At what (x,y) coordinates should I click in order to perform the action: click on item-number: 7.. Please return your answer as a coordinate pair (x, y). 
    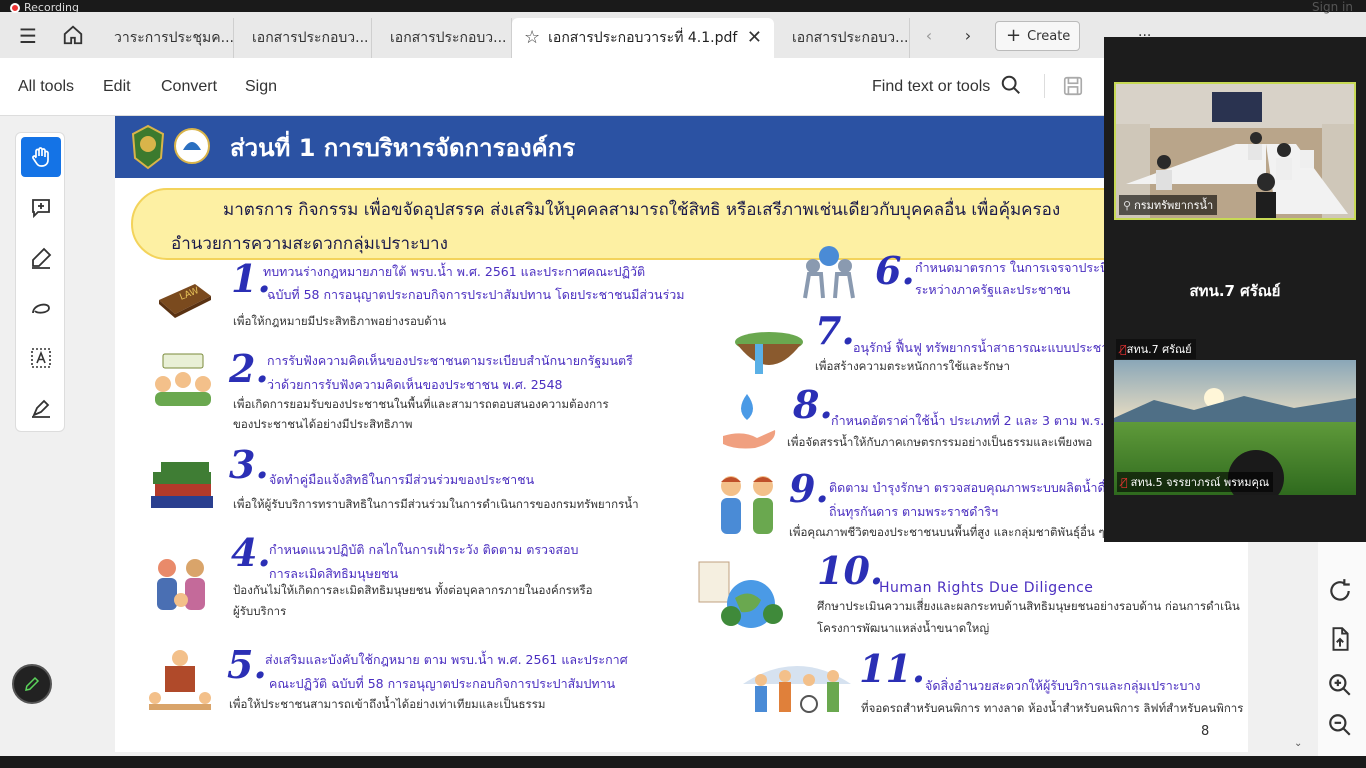
    Looking at the image, I should click on (835, 330).